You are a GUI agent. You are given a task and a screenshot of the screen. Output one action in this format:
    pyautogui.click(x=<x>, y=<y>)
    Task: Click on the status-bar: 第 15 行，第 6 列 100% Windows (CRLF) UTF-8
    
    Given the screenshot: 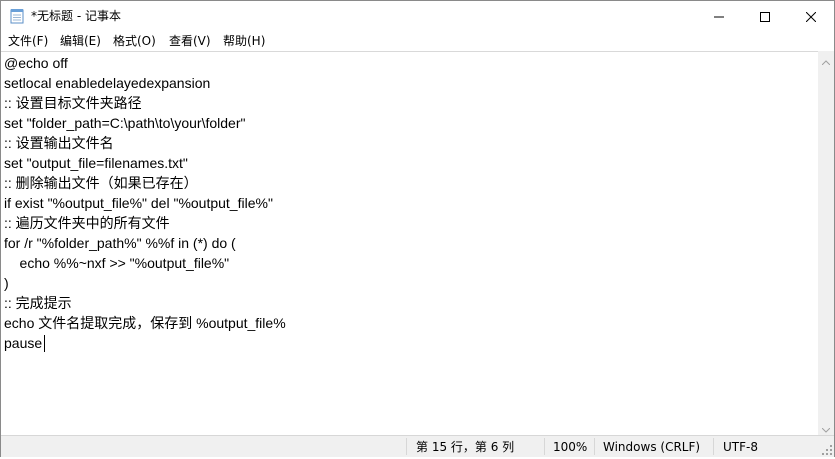 What is the action you would take?
    pyautogui.click(x=417, y=446)
    